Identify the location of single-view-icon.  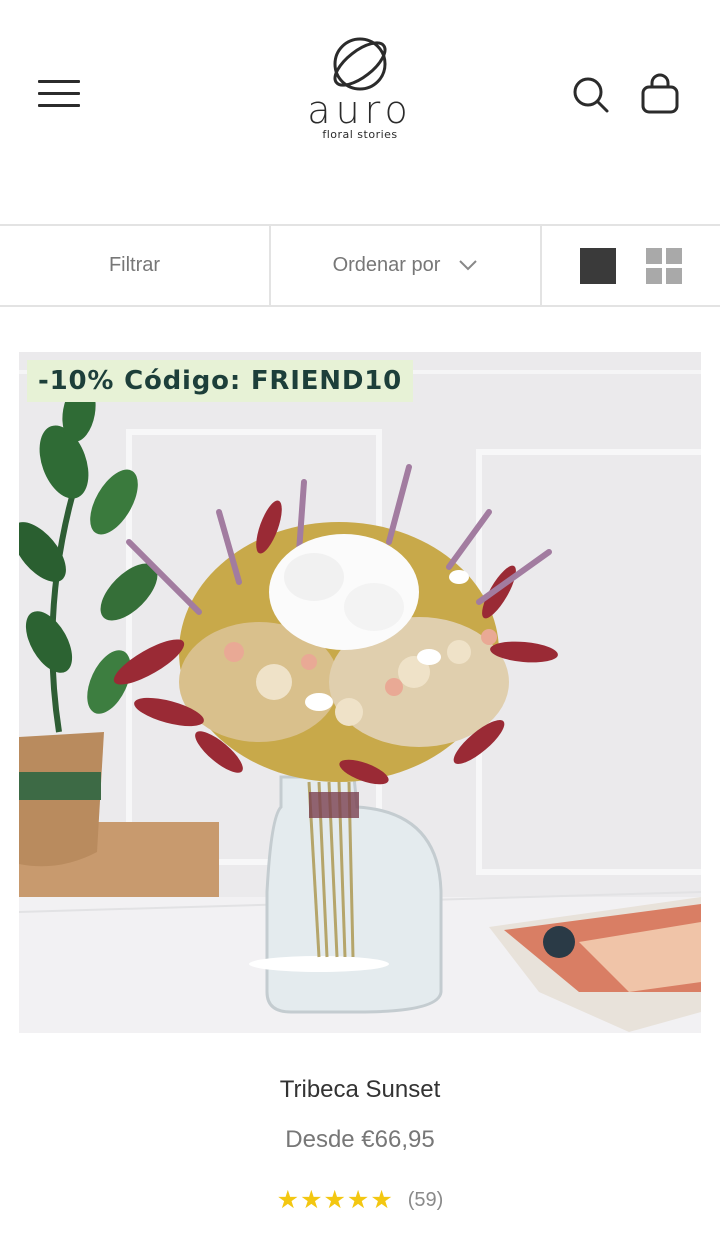
(598, 265).